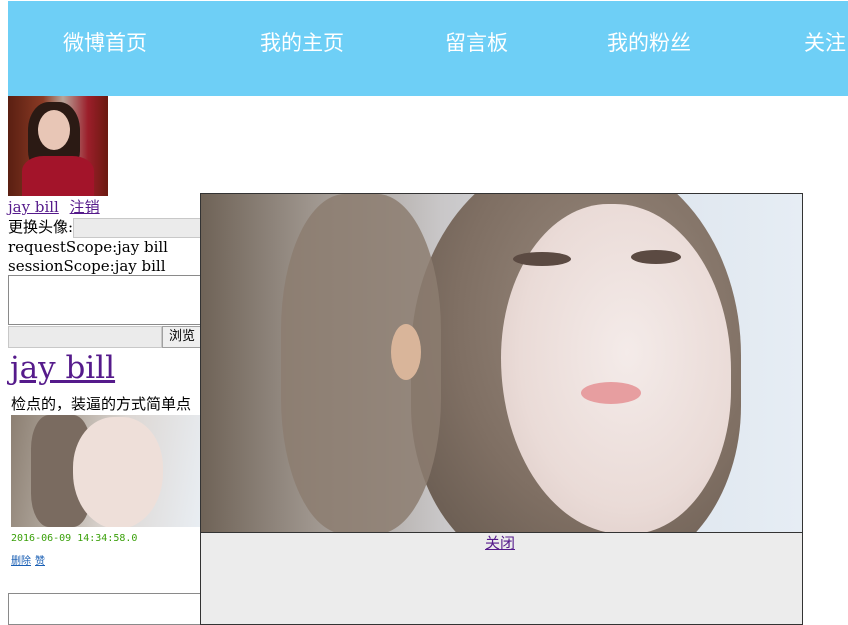  I want to click on delete-link: 删除, so click(21, 561).